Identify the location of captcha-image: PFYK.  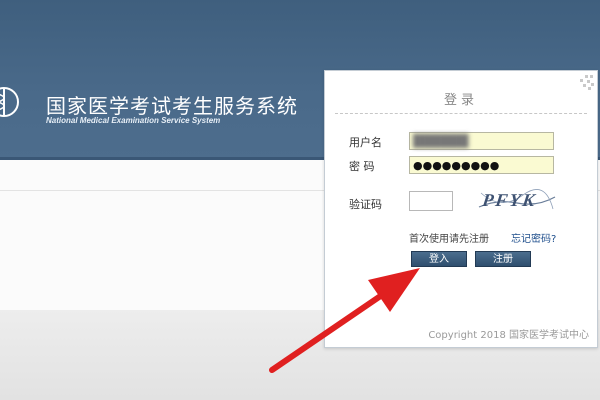
(517, 199).